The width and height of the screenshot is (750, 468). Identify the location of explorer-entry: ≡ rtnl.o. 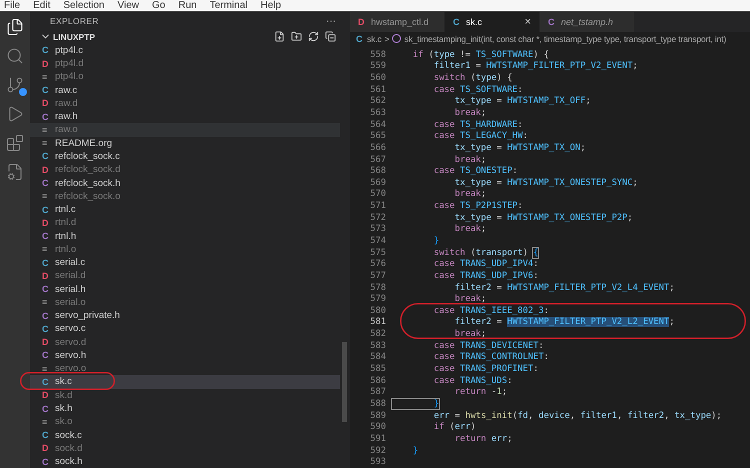
(185, 249).